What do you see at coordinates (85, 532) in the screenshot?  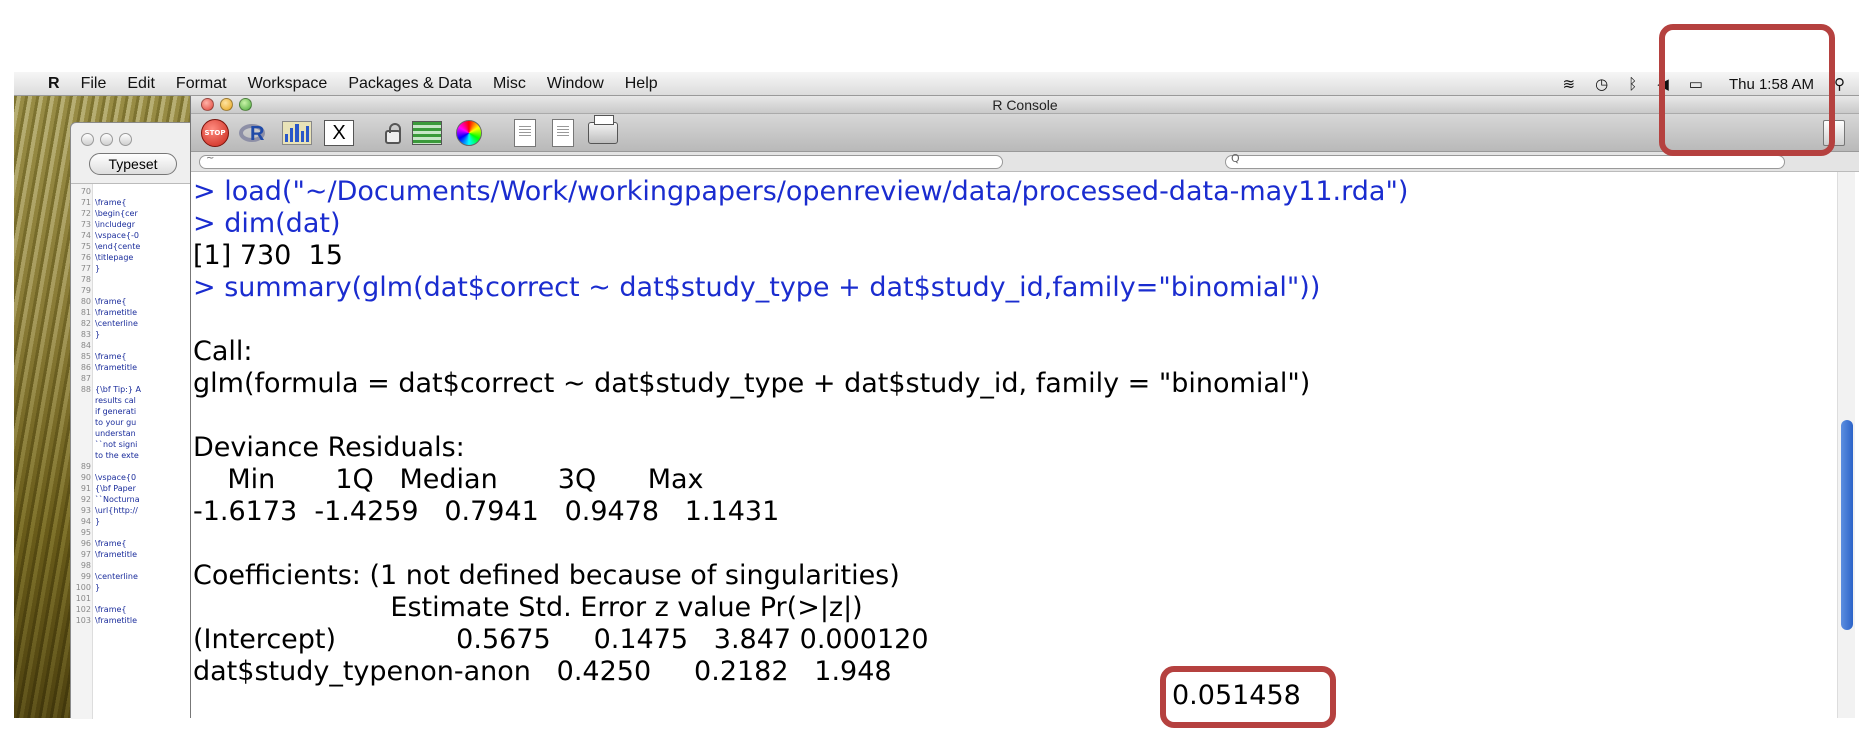 I see `editor-line-number: 95` at bounding box center [85, 532].